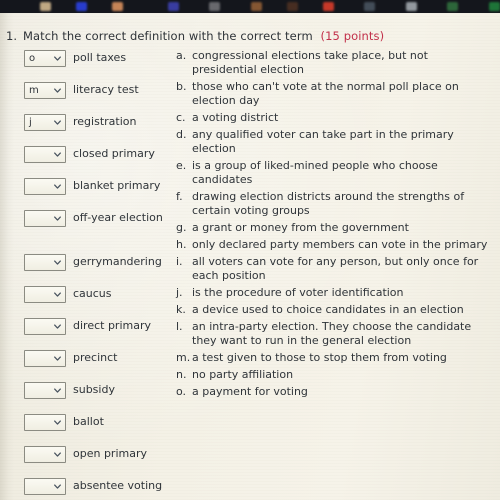 This screenshot has width=500, height=500. What do you see at coordinates (114, 153) in the screenshot?
I see `term-label: closed primary` at bounding box center [114, 153].